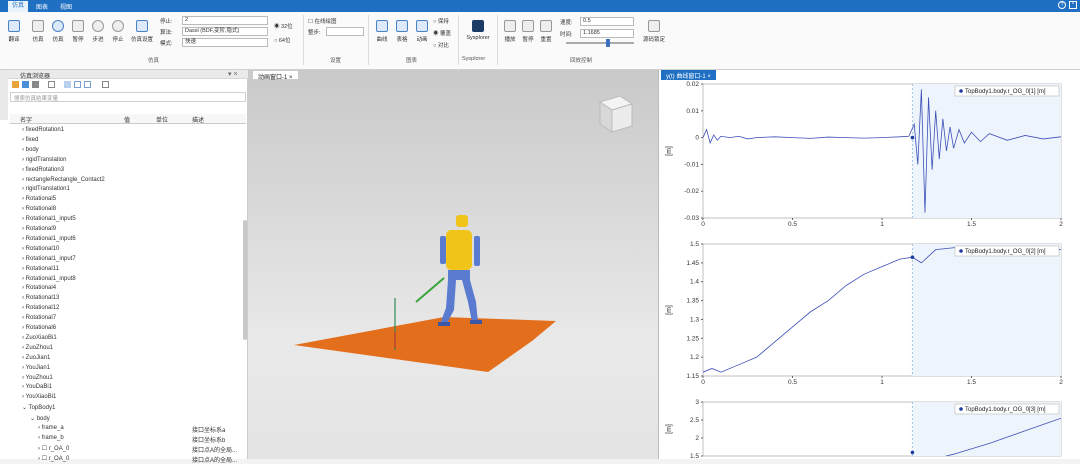  I want to click on group-simulation: 仿真, so click(154, 61).